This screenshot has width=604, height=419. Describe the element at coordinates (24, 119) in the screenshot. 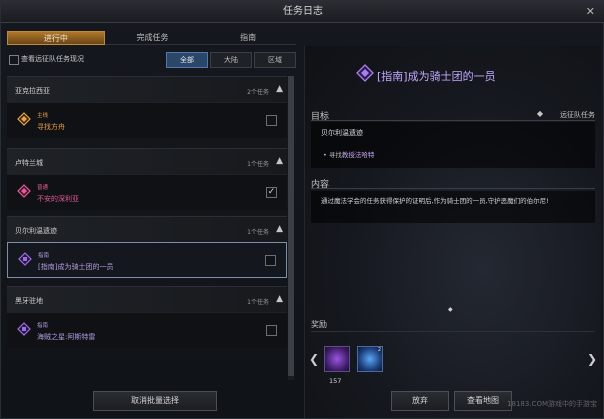

I see `main-quest-icon` at that location.